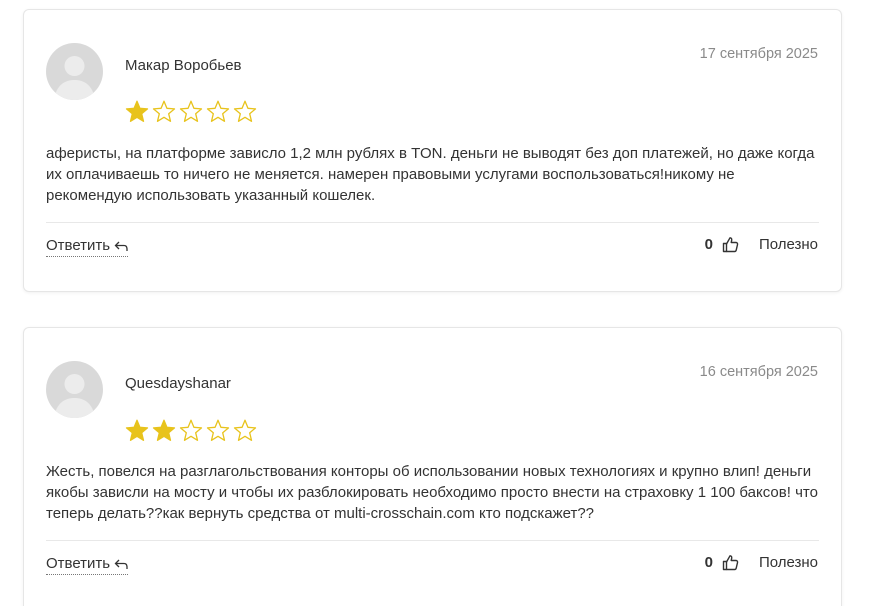 The width and height of the screenshot is (869, 606). I want to click on review-author: Quesdayshanar, so click(178, 383).